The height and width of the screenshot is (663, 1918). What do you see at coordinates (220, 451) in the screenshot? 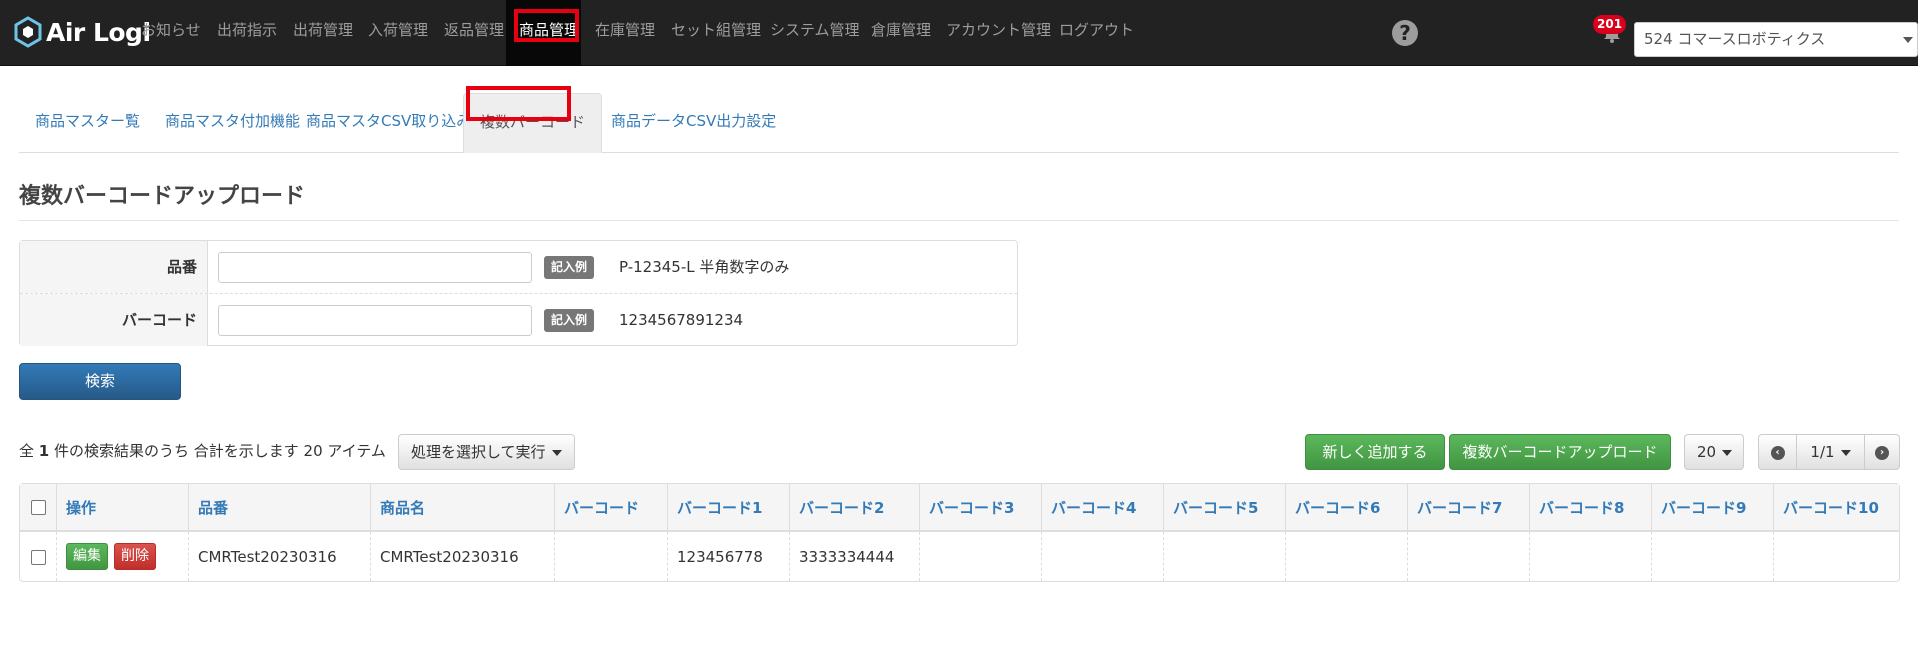
I see `result-suffix: 件の検索結果のうち 合計を示します 20 アイテム` at bounding box center [220, 451].